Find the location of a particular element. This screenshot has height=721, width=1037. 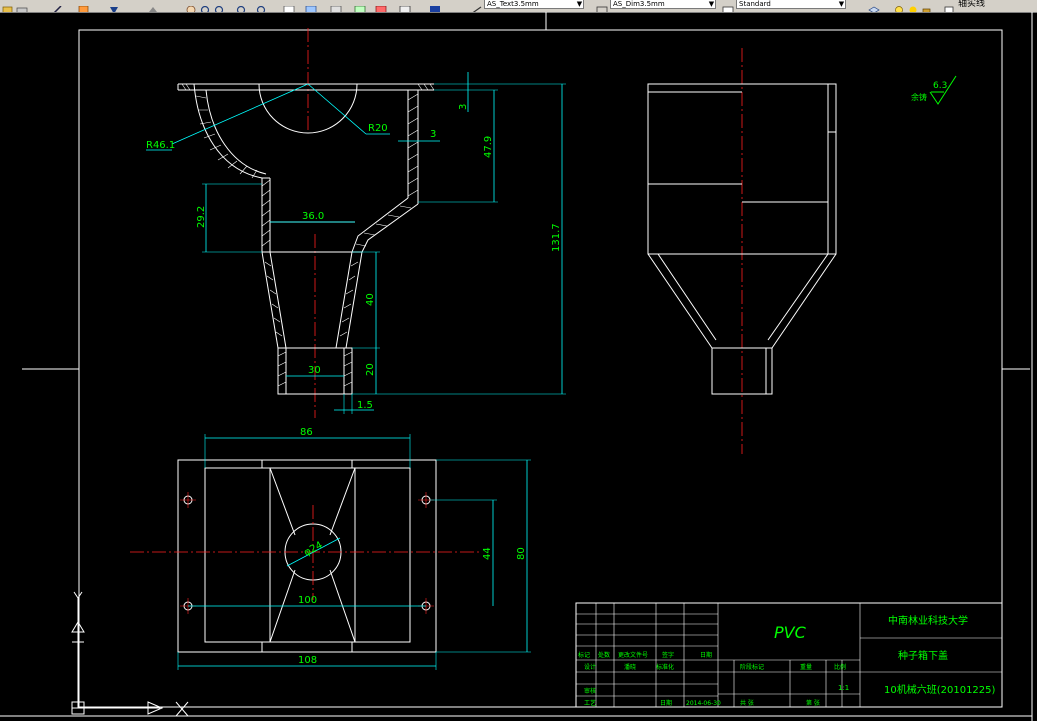

left-curved-wall-outer is located at coordinates (228, 131).